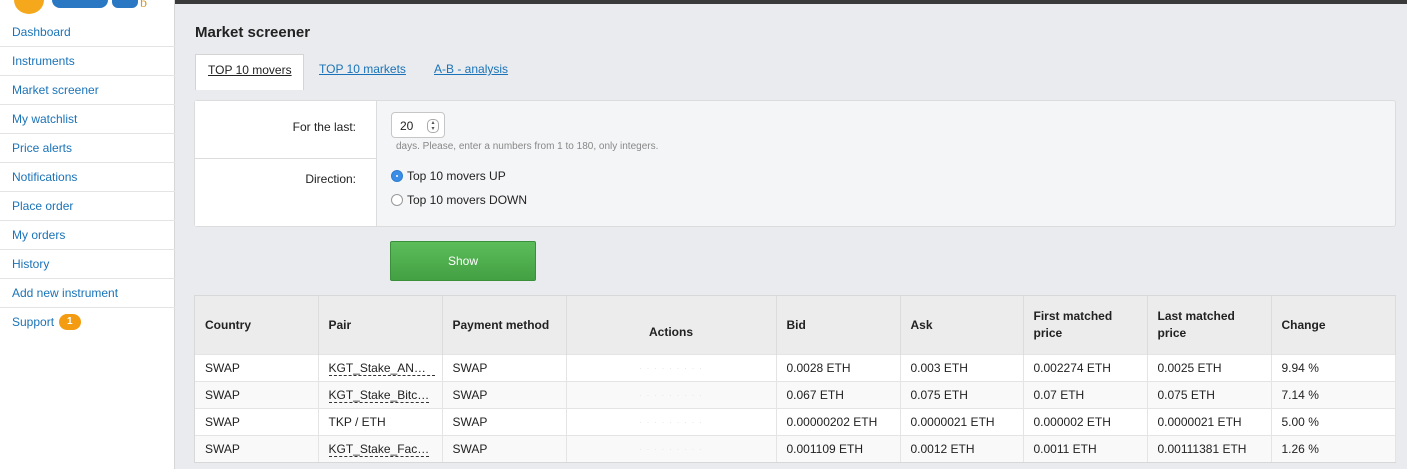 Image resolution: width=1407 pixels, height=469 pixels. What do you see at coordinates (87, 148) in the screenshot?
I see `sidebar-item-price-alerts: Price alerts` at bounding box center [87, 148].